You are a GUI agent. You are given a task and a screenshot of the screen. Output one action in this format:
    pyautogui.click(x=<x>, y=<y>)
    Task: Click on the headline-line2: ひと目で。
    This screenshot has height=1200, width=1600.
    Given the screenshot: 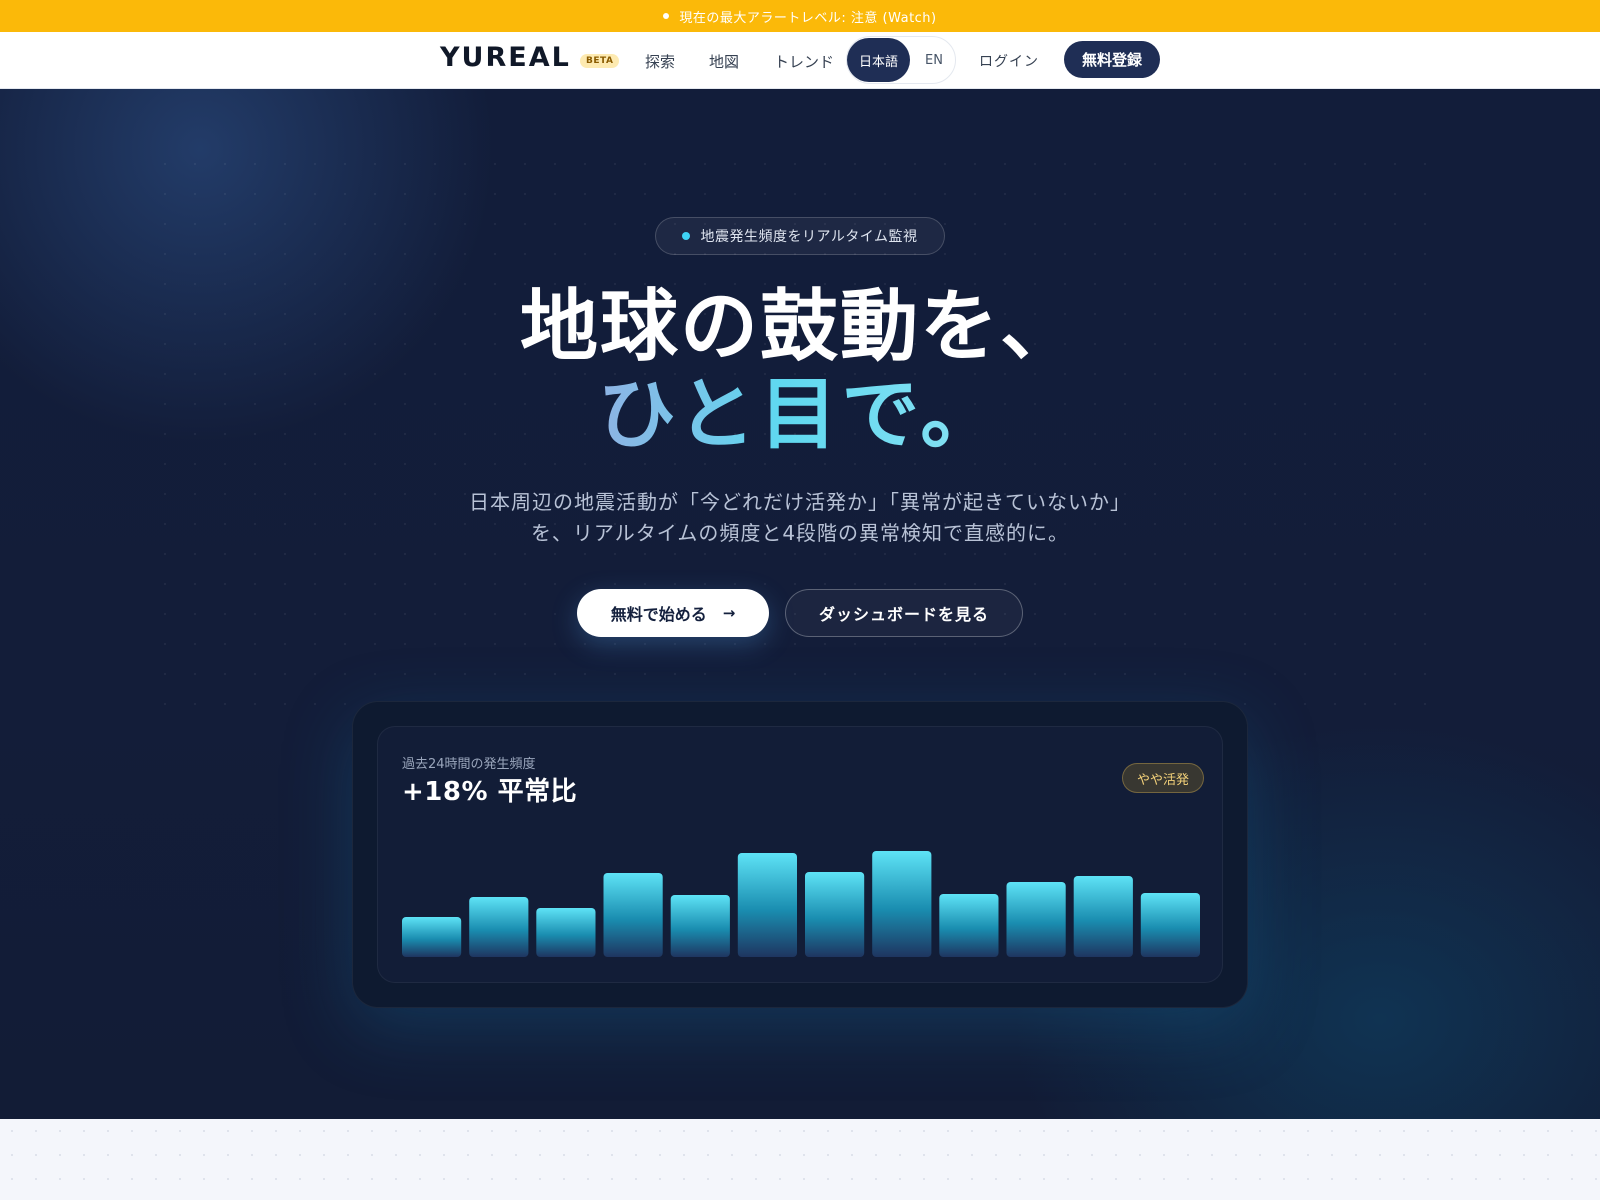 What is the action you would take?
    pyautogui.click(x=800, y=415)
    